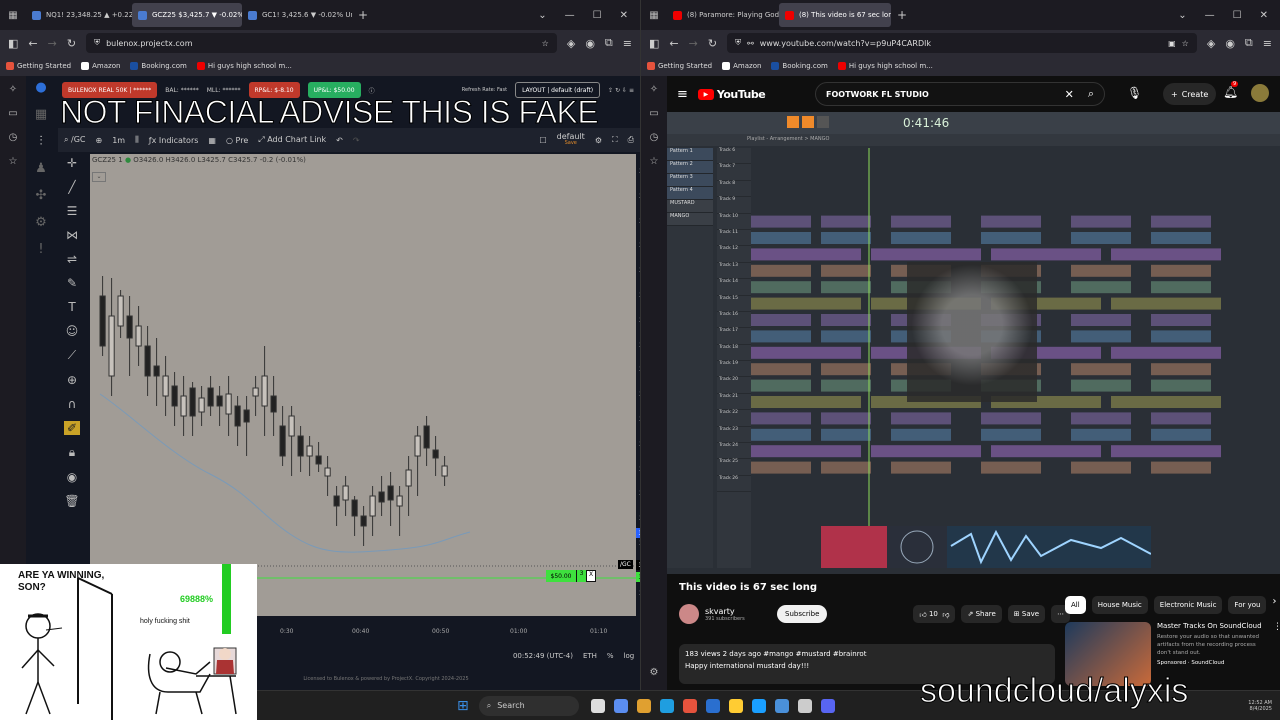 The width and height of the screenshot is (1280, 720). Describe the element at coordinates (100, 66) in the screenshot. I see `bookmark-amazon: Amazon` at that location.